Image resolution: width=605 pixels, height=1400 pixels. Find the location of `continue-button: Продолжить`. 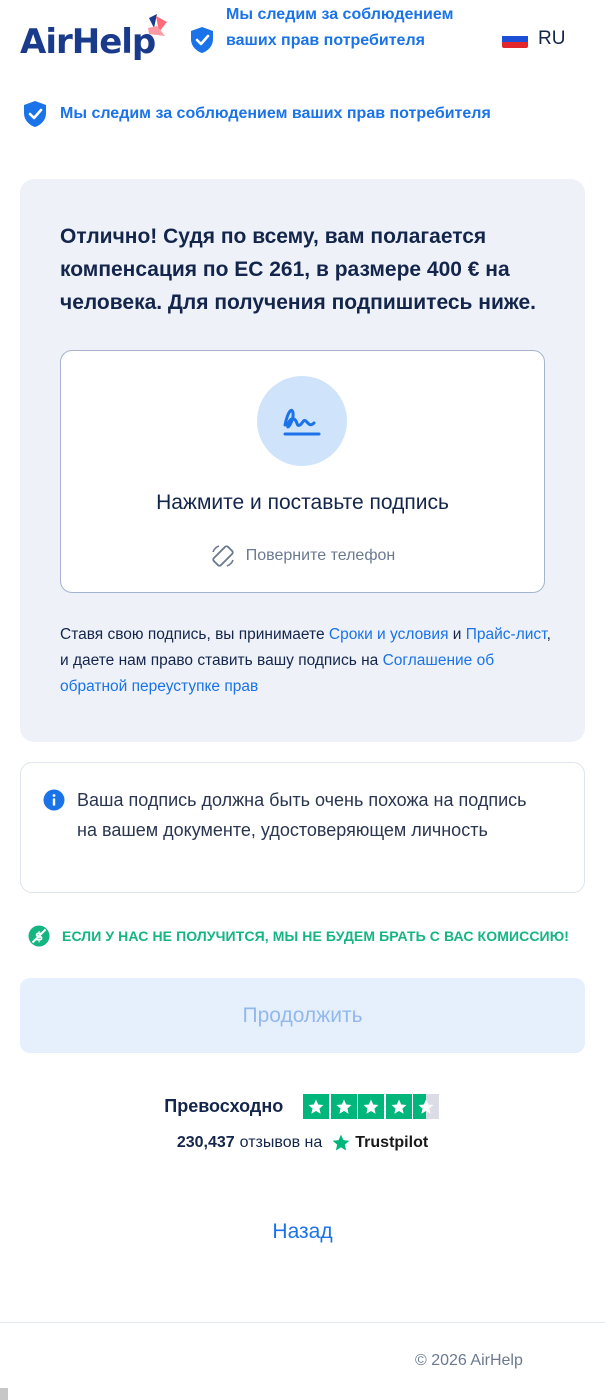

continue-button: Продолжить is located at coordinates (302, 1015).